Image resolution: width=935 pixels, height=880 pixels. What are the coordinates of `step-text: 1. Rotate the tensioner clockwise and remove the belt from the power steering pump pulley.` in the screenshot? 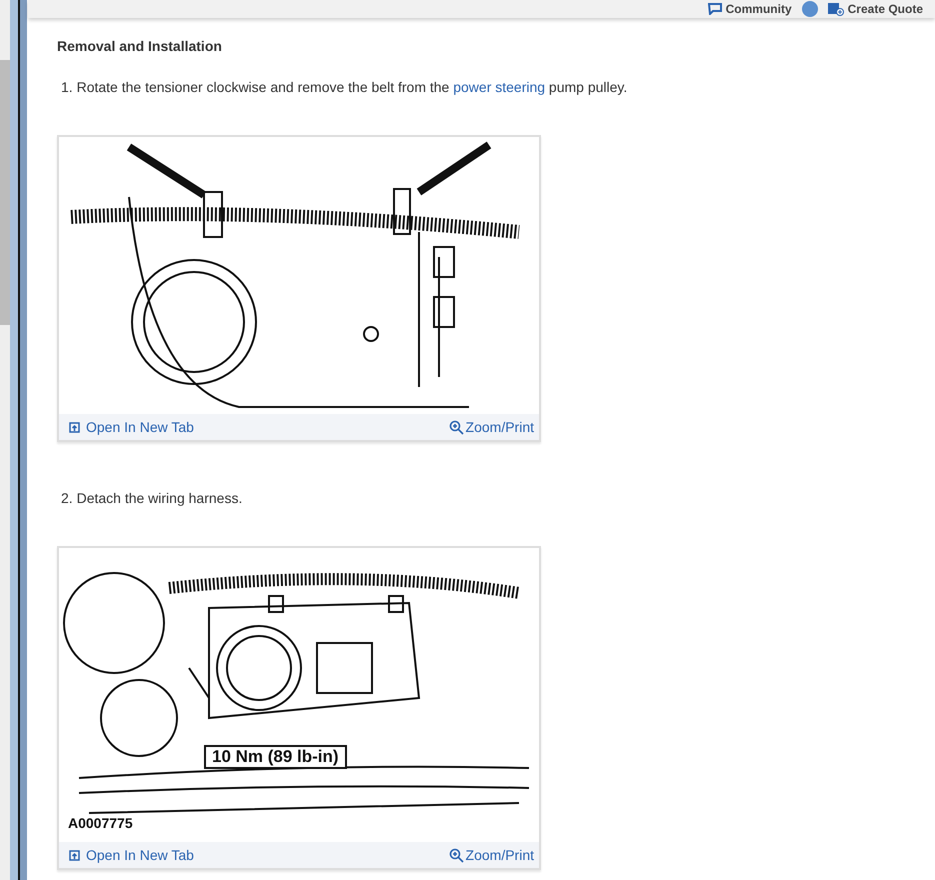 It's located at (344, 87).